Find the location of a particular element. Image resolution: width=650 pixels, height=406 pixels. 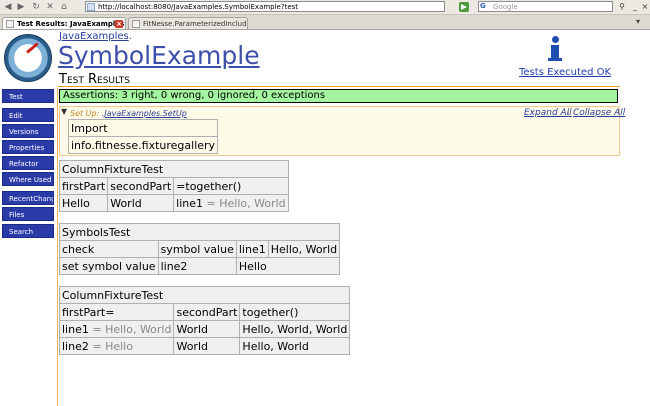

table-row: Hello World line1 = Hello, World is located at coordinates (173, 203).